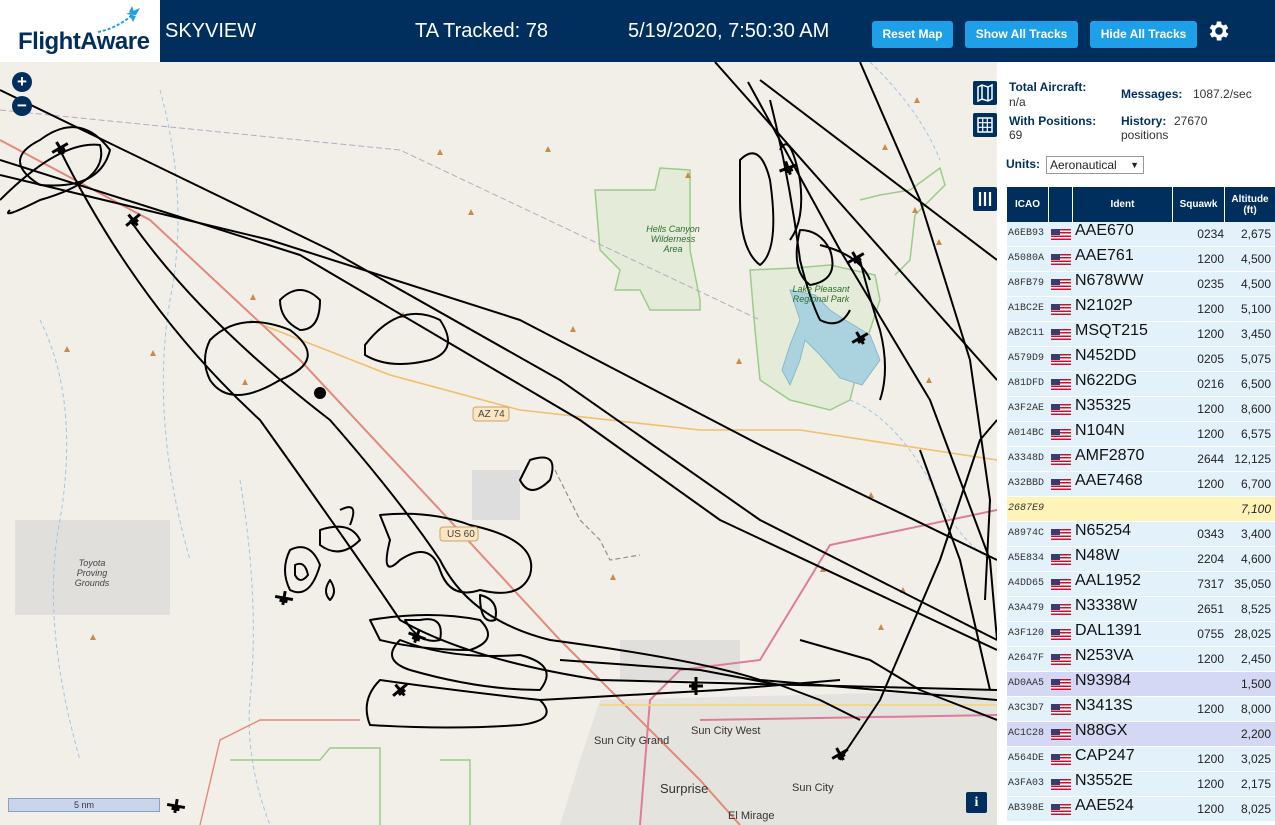  Describe the element at coordinates (1141, 559) in the screenshot. I see `table-row: A5E834 N48W 2204 4,600` at that location.